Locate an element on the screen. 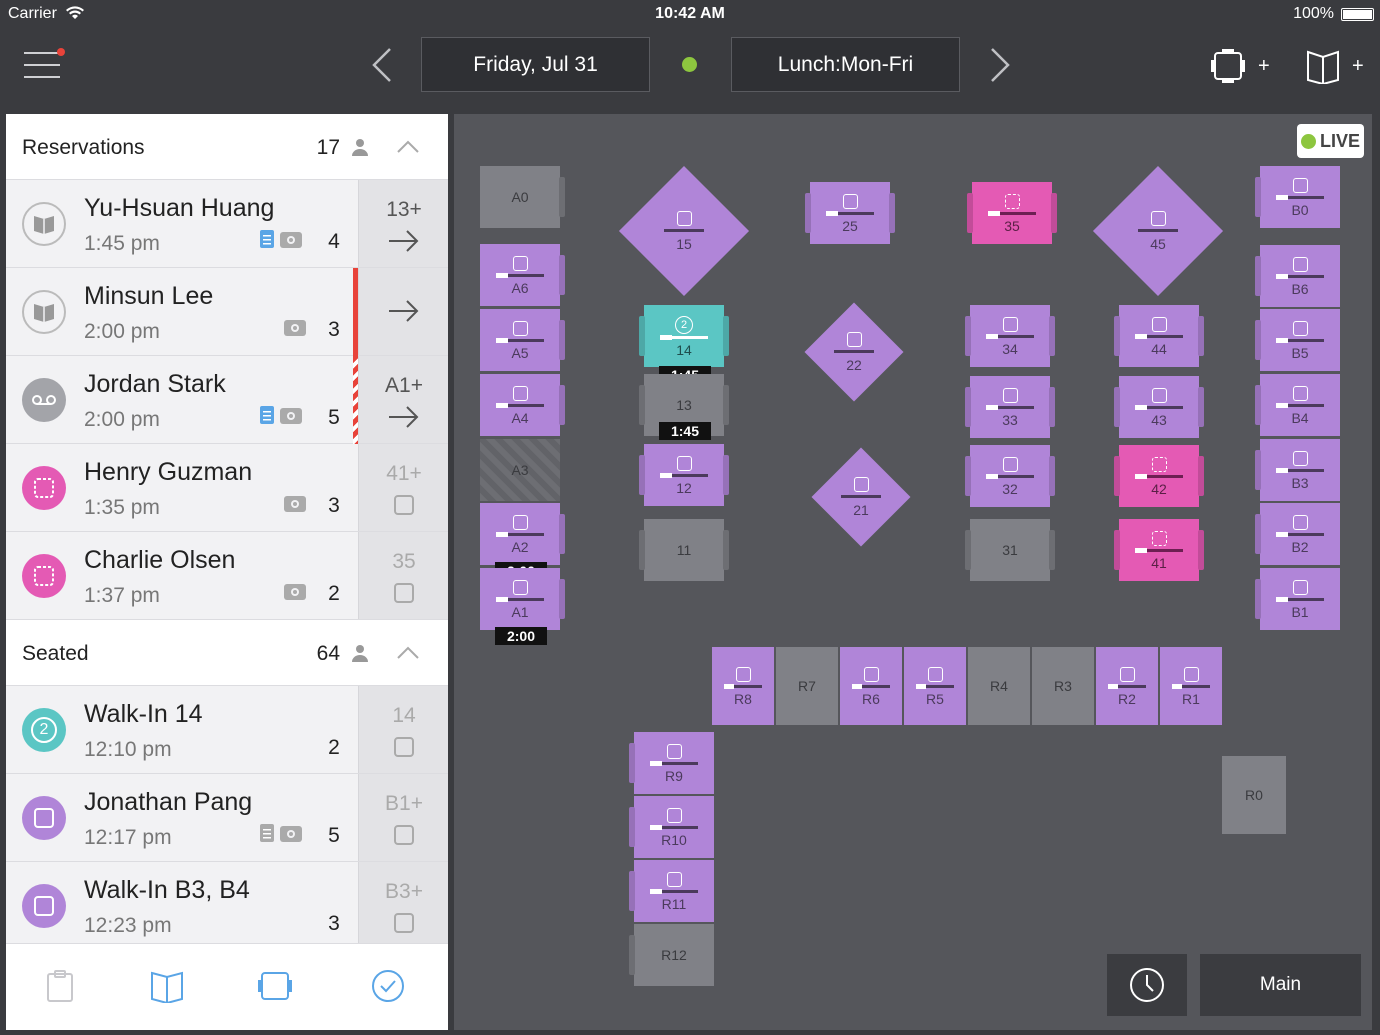 The height and width of the screenshot is (1035, 1380). guest-name: Jonathan Pang is located at coordinates (168, 802).